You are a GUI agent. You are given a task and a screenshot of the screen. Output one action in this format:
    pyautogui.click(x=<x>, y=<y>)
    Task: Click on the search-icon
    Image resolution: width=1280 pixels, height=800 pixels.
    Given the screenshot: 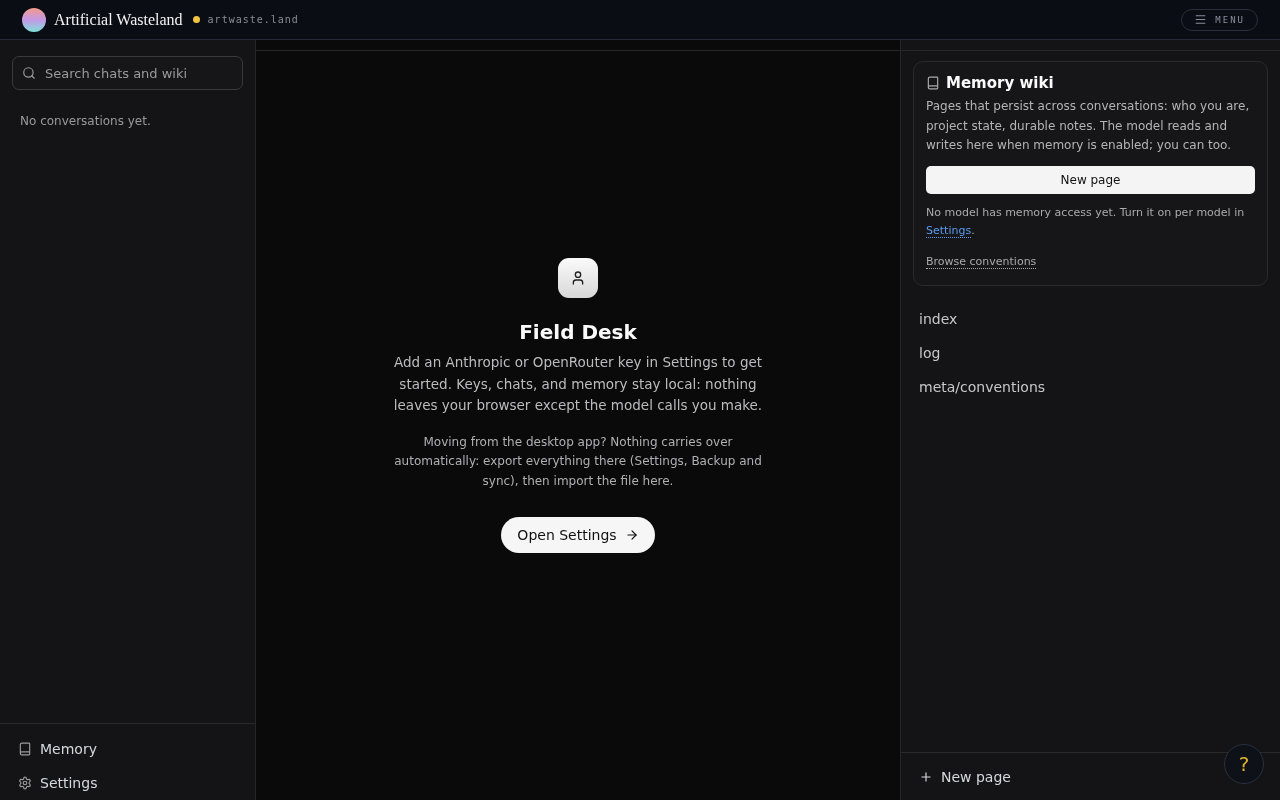 What is the action you would take?
    pyautogui.click(x=29, y=73)
    